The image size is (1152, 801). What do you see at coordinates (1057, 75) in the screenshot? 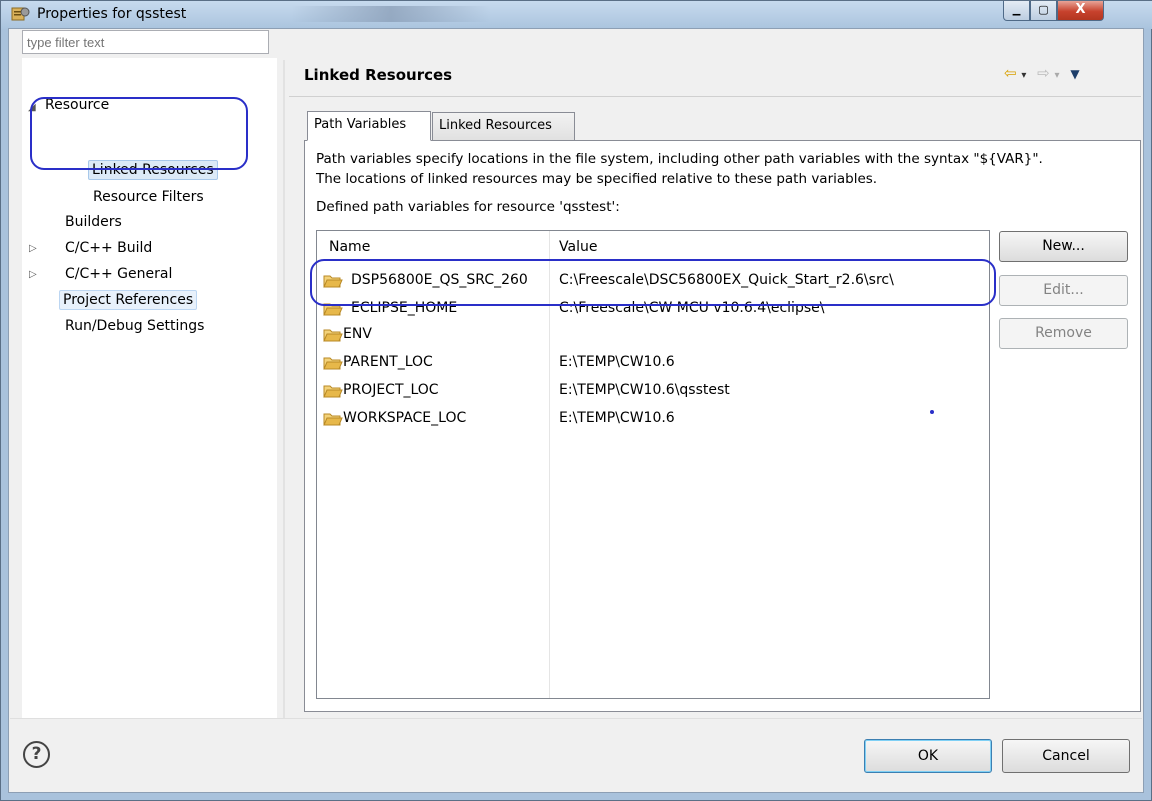
I see `forward-dropdown-icon: ▾` at bounding box center [1057, 75].